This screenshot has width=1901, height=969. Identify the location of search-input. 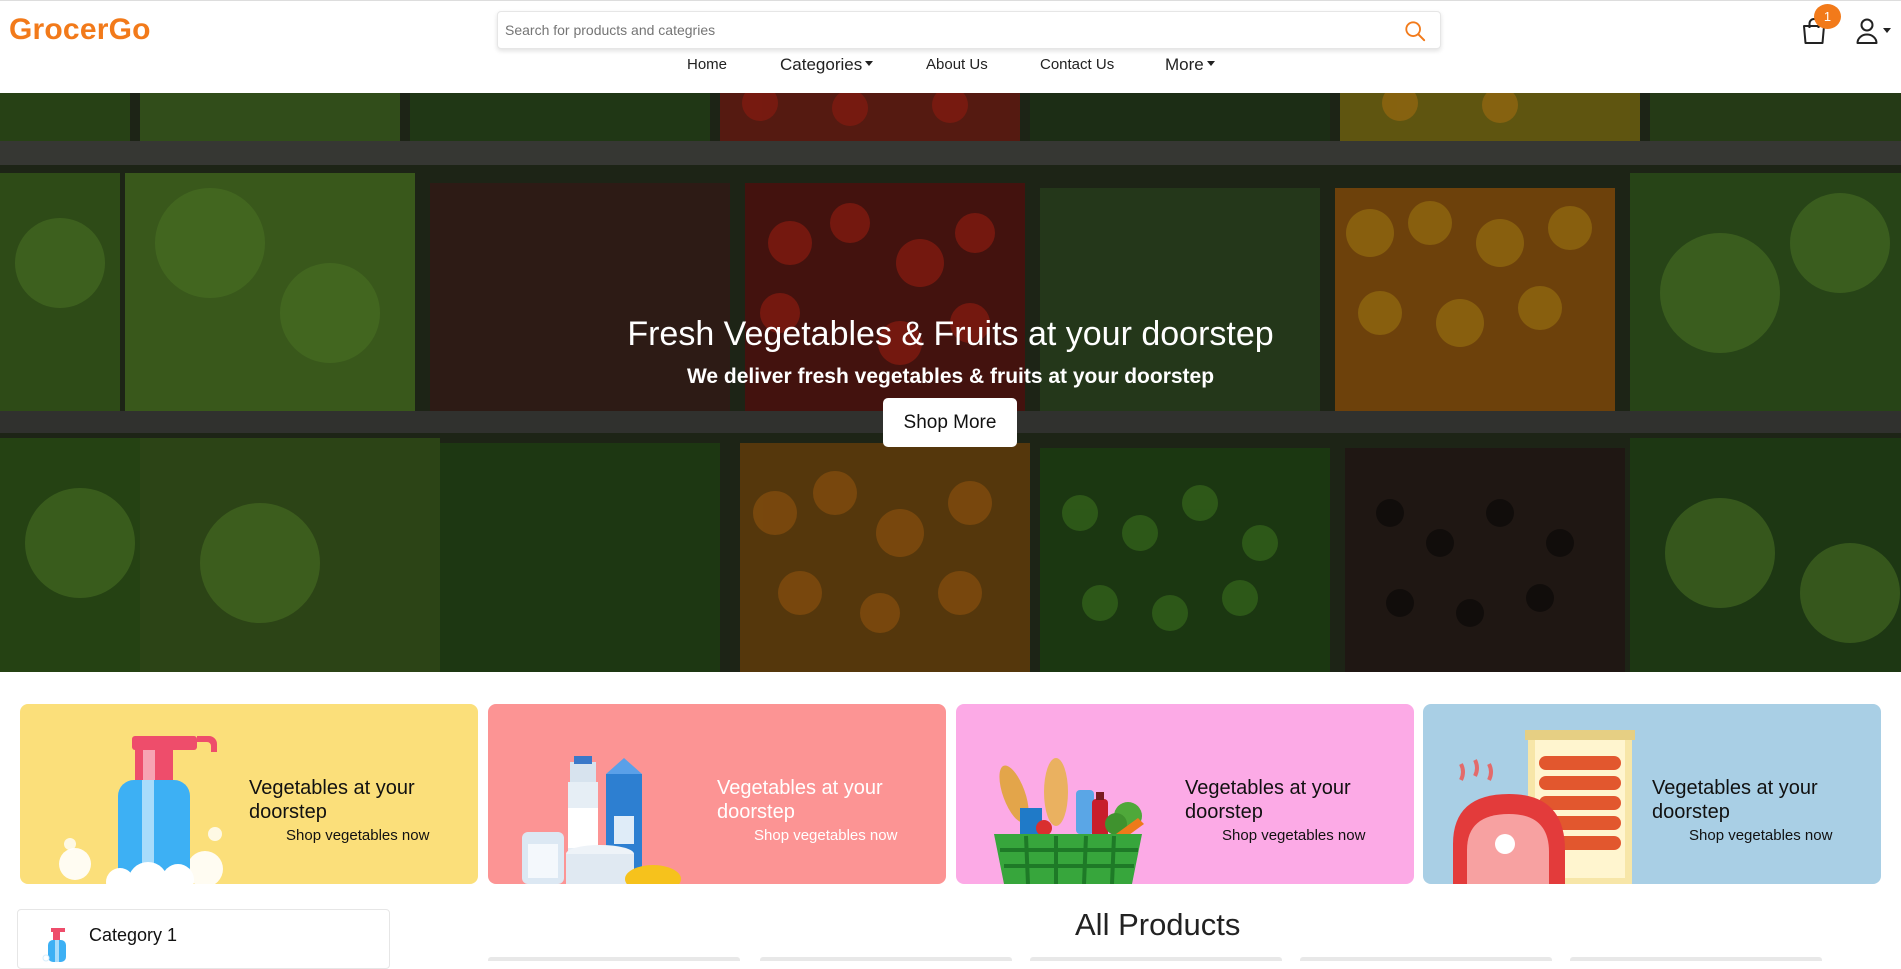
(943, 30).